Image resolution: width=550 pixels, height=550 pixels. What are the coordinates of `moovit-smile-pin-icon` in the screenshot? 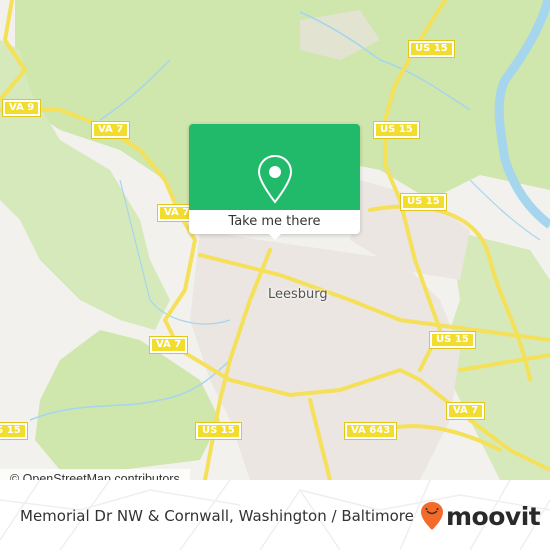 It's located at (432, 516).